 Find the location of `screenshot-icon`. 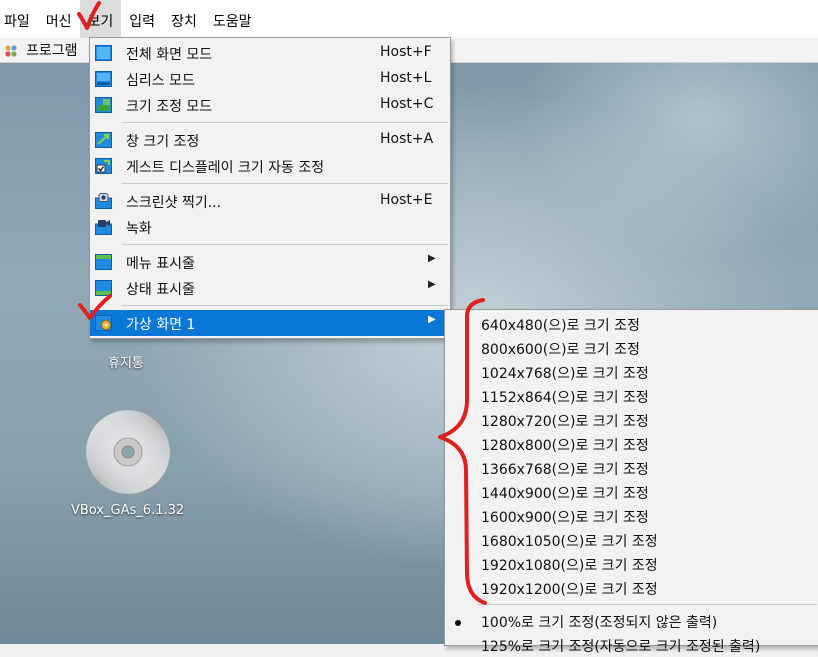

screenshot-icon is located at coordinates (103, 201).